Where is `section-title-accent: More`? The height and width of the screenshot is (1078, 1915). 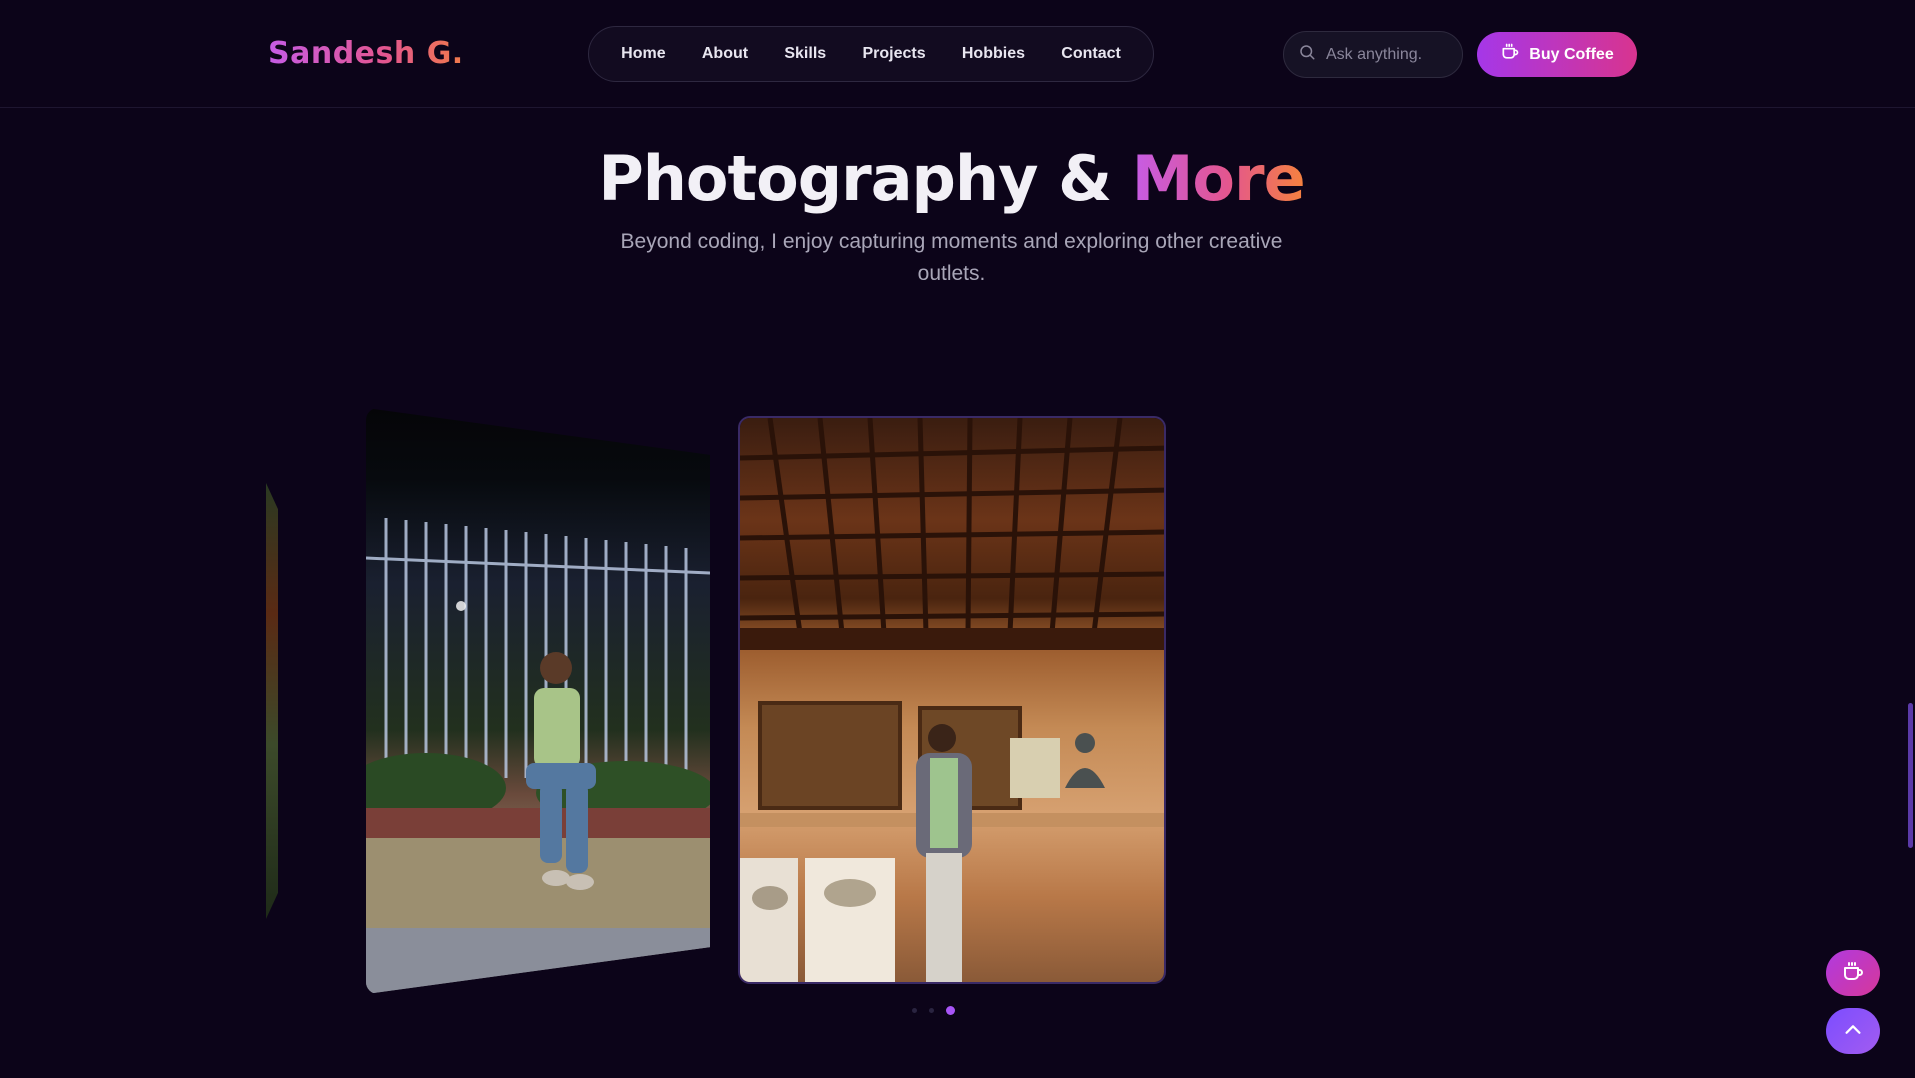 section-title-accent: More is located at coordinates (1218, 178).